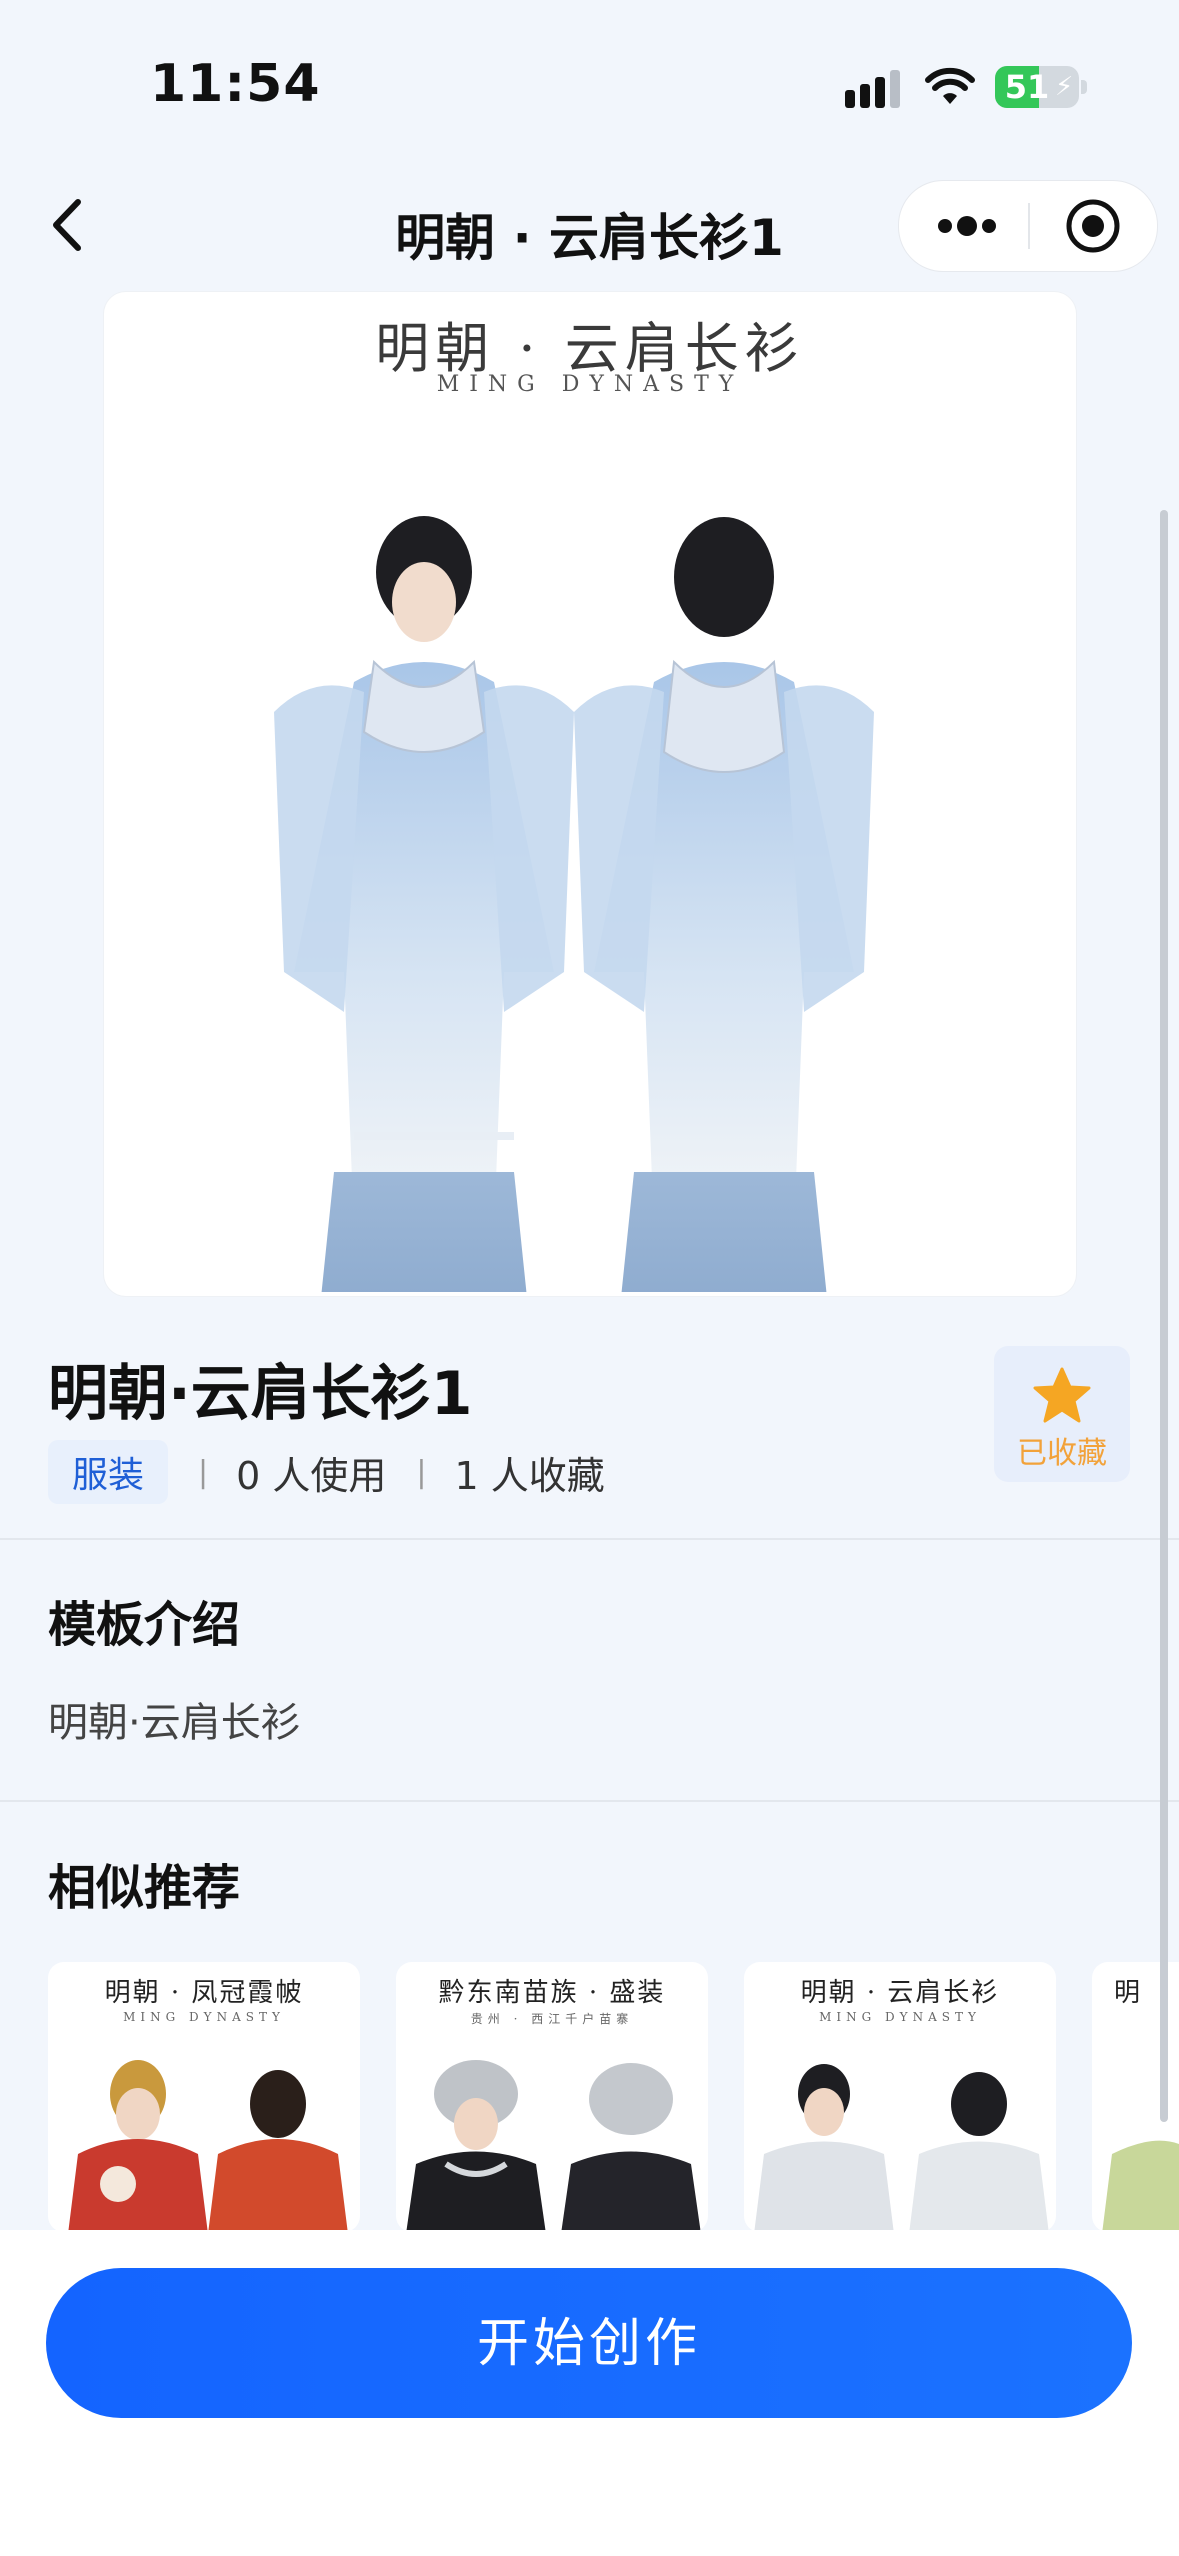 The image size is (1179, 2556). What do you see at coordinates (900, 1993) in the screenshot?
I see `recommend-card-title: 明朝 · 云肩长衫` at bounding box center [900, 1993].